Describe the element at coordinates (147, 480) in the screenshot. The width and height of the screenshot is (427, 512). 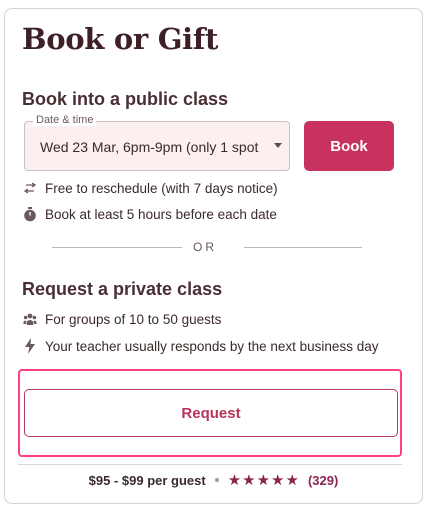
I see `price-per-guest: $95 - $99 per guest` at that location.